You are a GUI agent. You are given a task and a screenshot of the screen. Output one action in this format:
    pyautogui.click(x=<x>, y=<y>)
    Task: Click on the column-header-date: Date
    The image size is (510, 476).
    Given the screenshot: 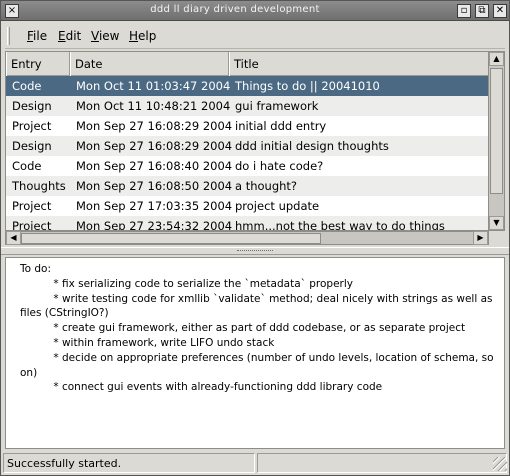 What is the action you would take?
    pyautogui.click(x=149, y=64)
    